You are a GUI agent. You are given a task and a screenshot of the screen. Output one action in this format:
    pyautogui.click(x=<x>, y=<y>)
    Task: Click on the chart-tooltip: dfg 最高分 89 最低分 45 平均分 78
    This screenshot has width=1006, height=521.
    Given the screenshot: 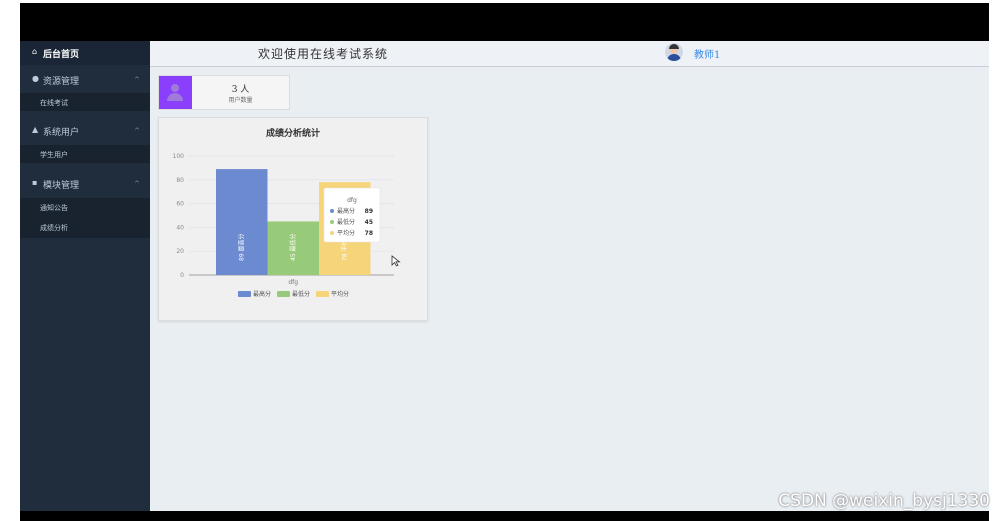 What is the action you would take?
    pyautogui.click(x=352, y=215)
    